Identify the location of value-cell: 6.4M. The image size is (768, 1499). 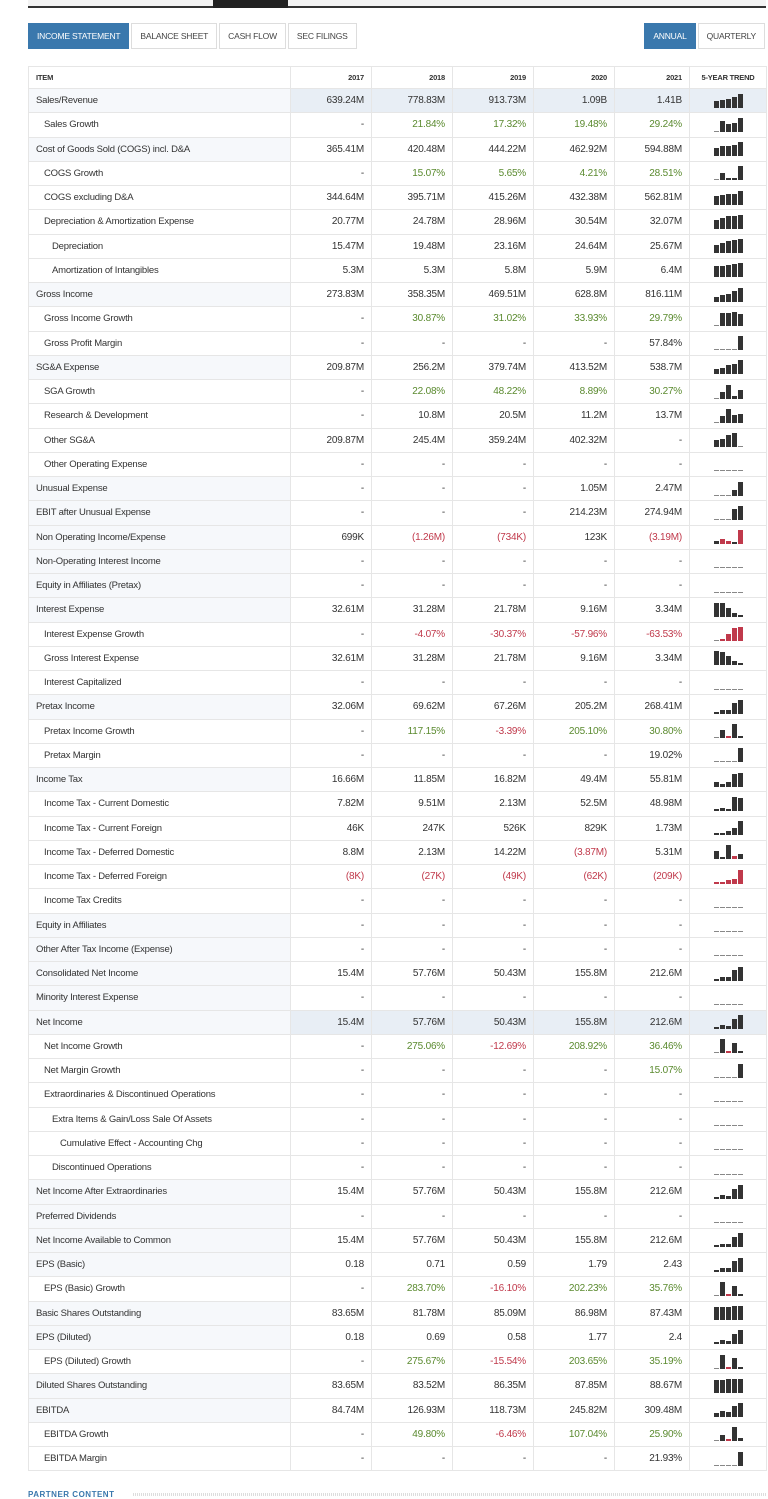
(652, 270).